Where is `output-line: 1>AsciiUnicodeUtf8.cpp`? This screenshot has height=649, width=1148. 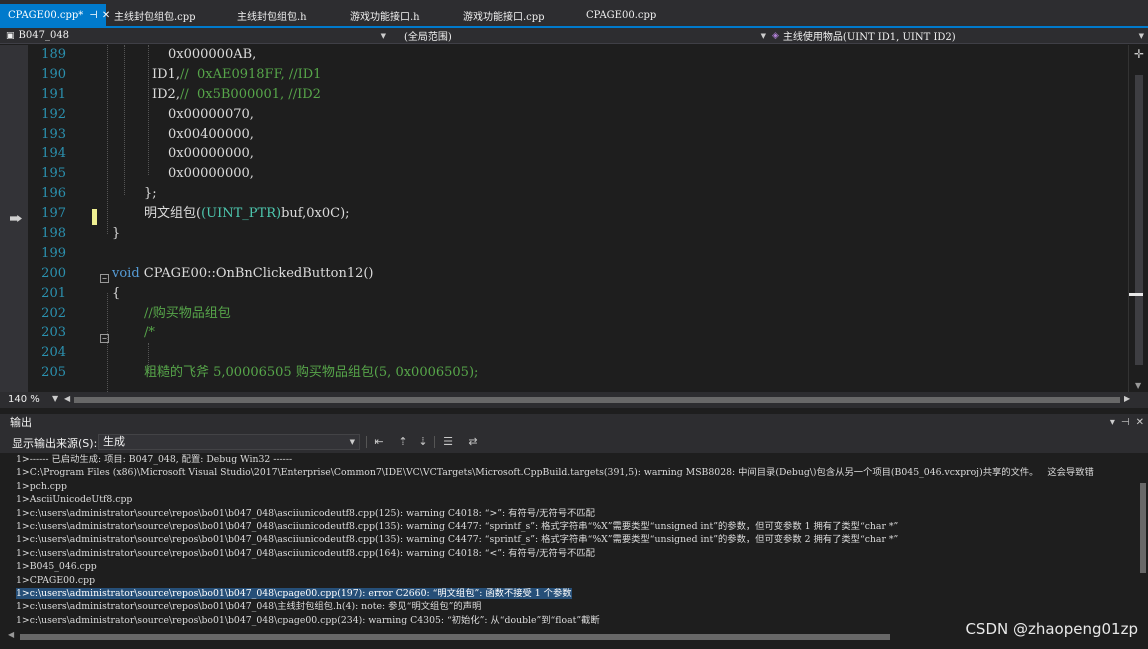
output-line: 1>AsciiUnicodeUtf8.cpp is located at coordinates (569, 499).